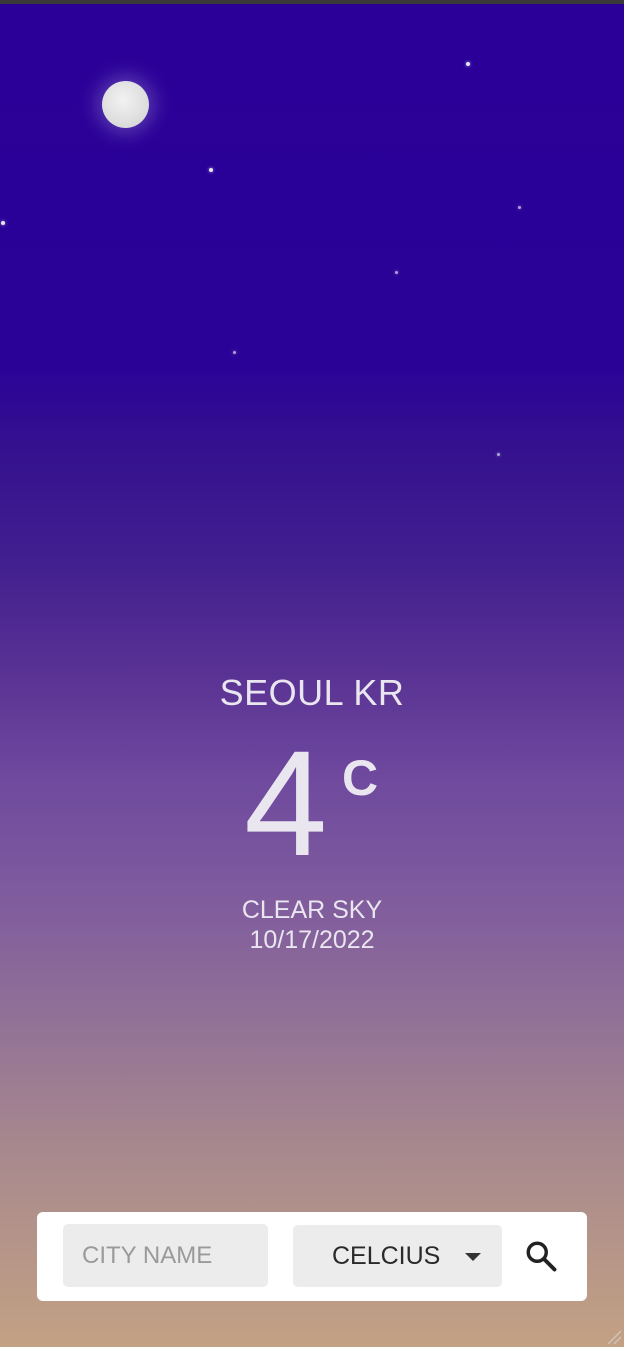 Image resolution: width=624 pixels, height=1347 pixels. I want to click on search-button, so click(541, 1256).